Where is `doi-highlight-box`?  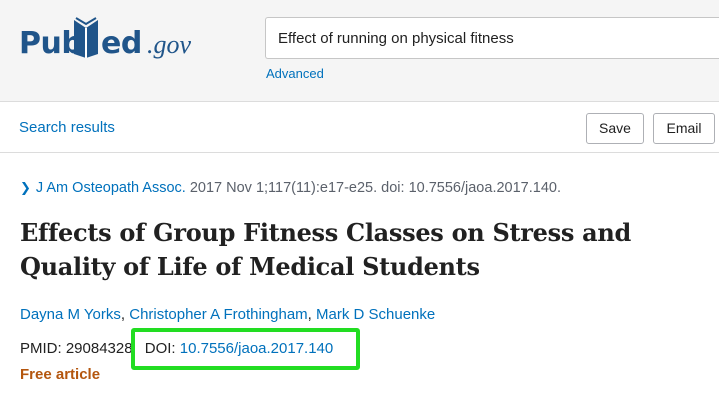 doi-highlight-box is located at coordinates (245, 349).